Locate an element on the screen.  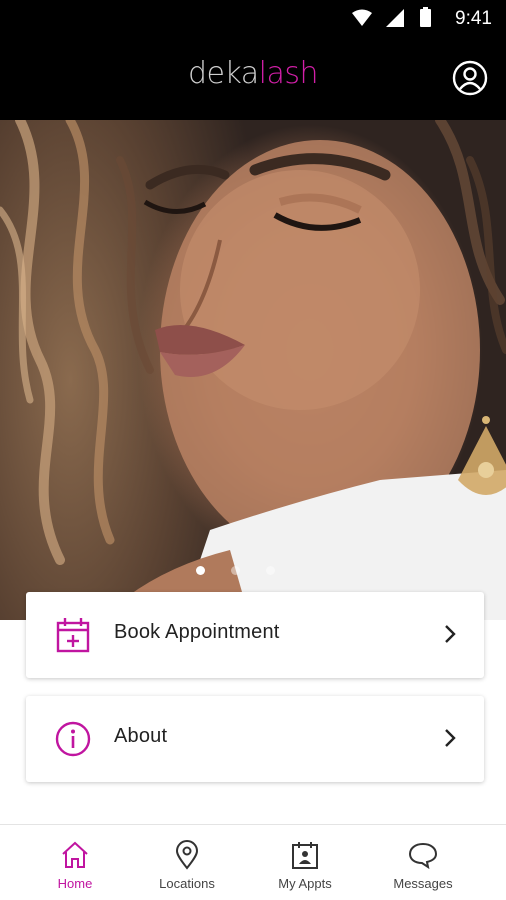
nav-home: Home is located at coordinates (75, 862).